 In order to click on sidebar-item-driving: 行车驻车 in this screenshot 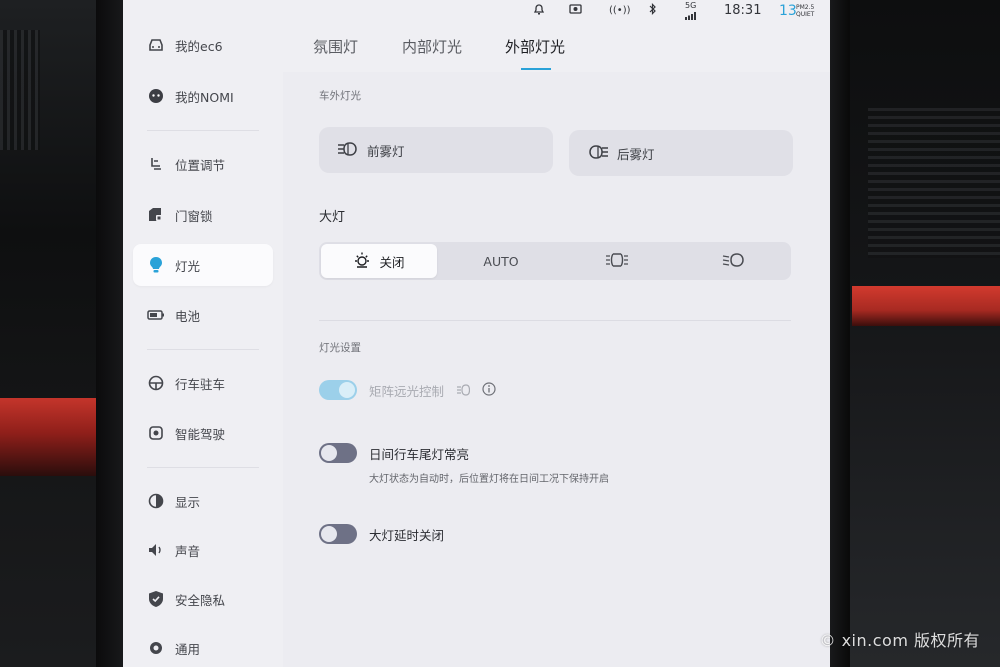, I will do `click(203, 383)`.